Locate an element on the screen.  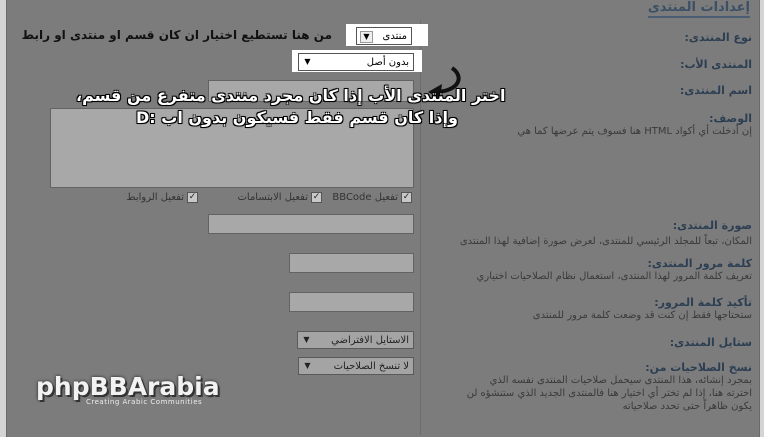
forum-name-label: اسم المنتدى: is located at coordinates (715, 90).